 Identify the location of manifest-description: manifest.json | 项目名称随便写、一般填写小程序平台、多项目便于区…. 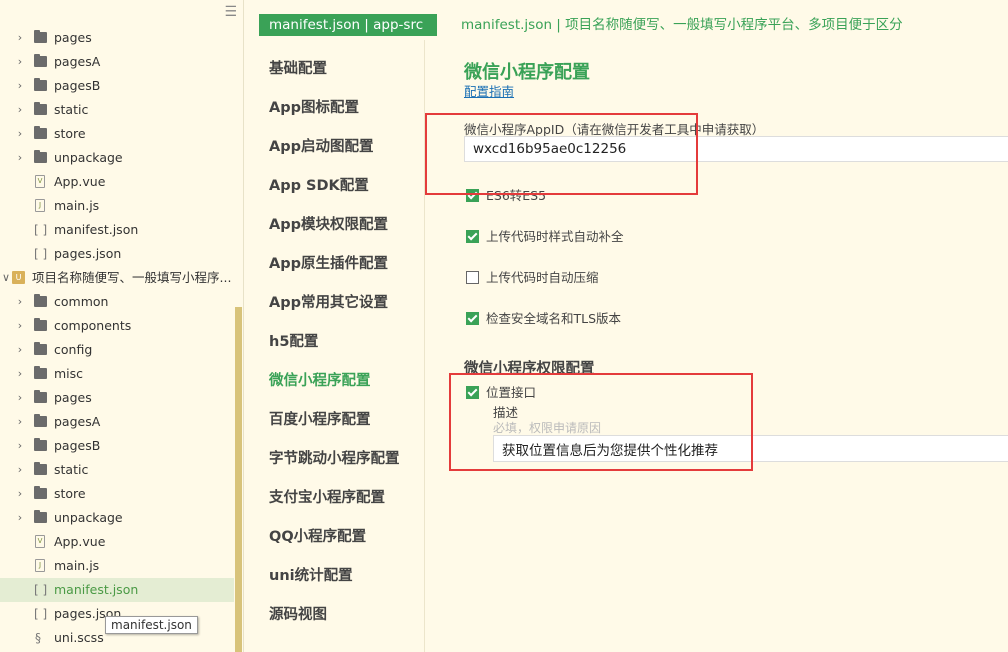
(682, 25).